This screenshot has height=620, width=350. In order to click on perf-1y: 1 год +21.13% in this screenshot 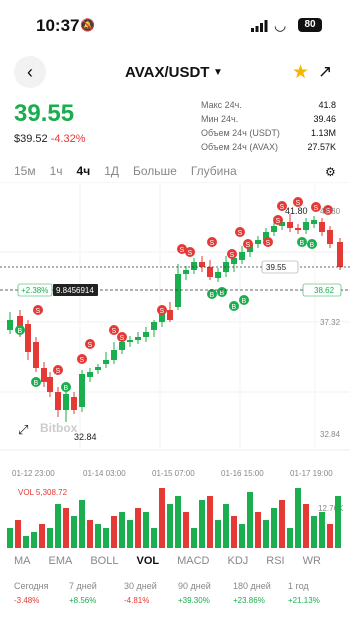, I will do `click(304, 593)`.